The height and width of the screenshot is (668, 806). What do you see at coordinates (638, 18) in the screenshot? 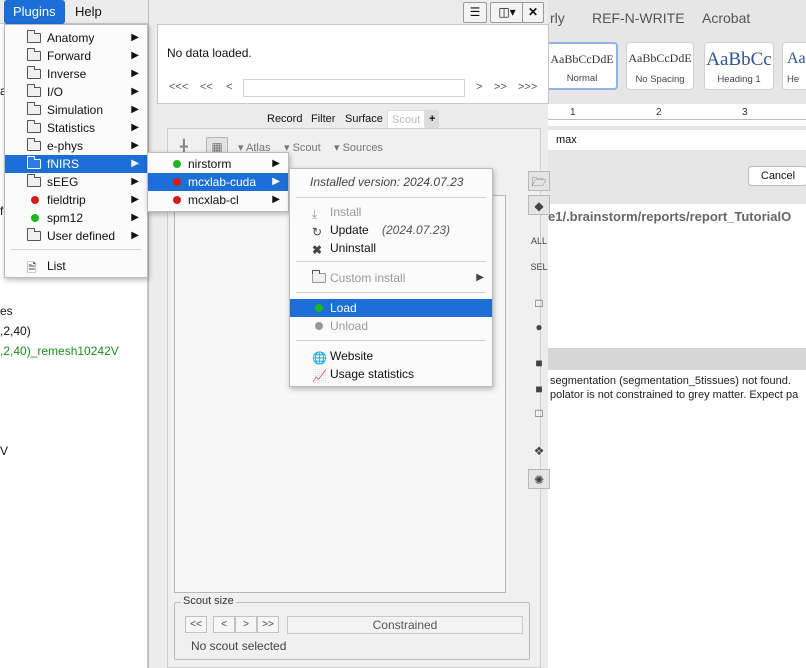
I see `word-tab: REF-N-WRITE` at bounding box center [638, 18].